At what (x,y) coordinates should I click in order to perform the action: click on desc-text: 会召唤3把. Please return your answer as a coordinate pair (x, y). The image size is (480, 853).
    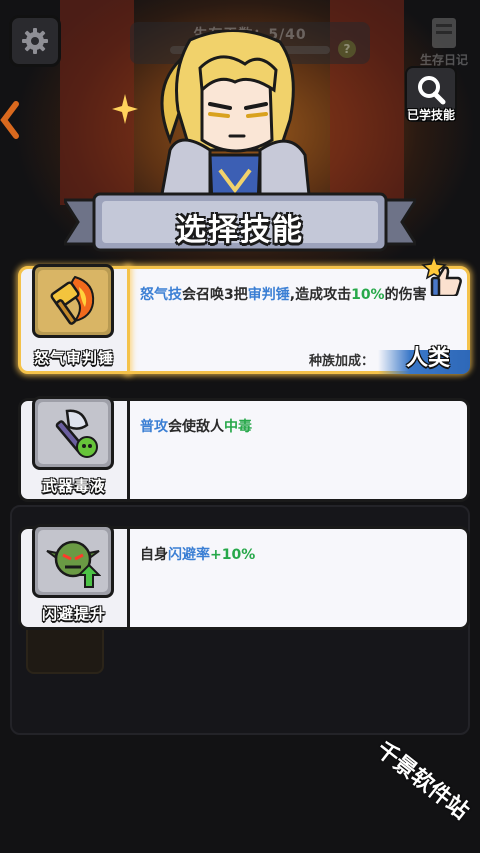
    Looking at the image, I should click on (215, 295).